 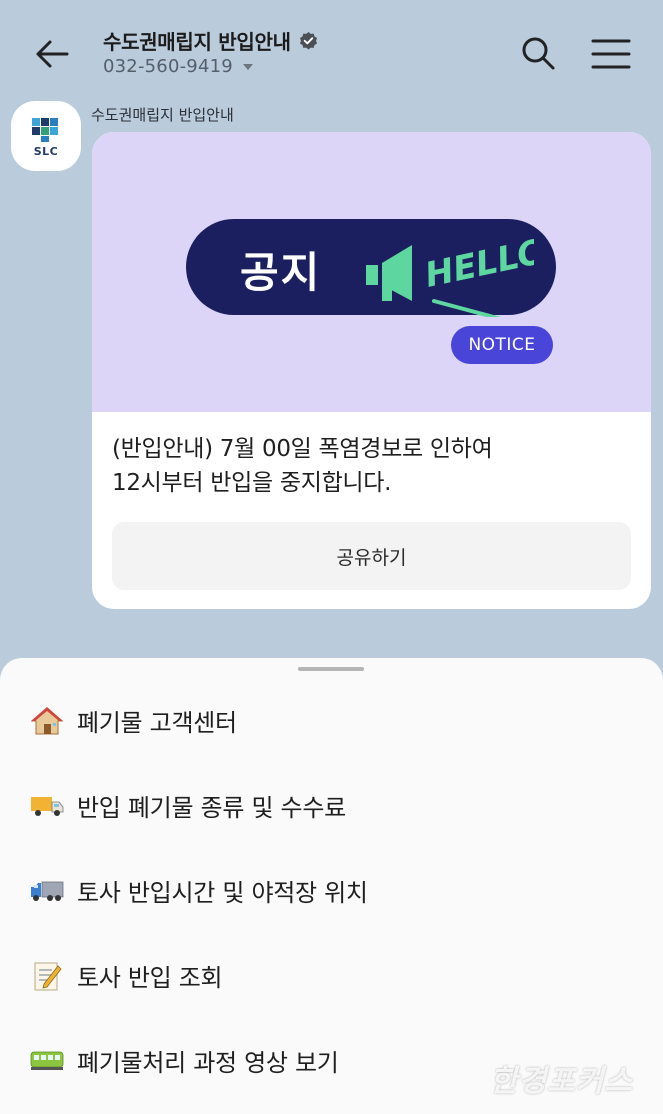 What do you see at coordinates (150, 978) in the screenshot?
I see `menu-label-soil-lookup: 토사 반입 조회` at bounding box center [150, 978].